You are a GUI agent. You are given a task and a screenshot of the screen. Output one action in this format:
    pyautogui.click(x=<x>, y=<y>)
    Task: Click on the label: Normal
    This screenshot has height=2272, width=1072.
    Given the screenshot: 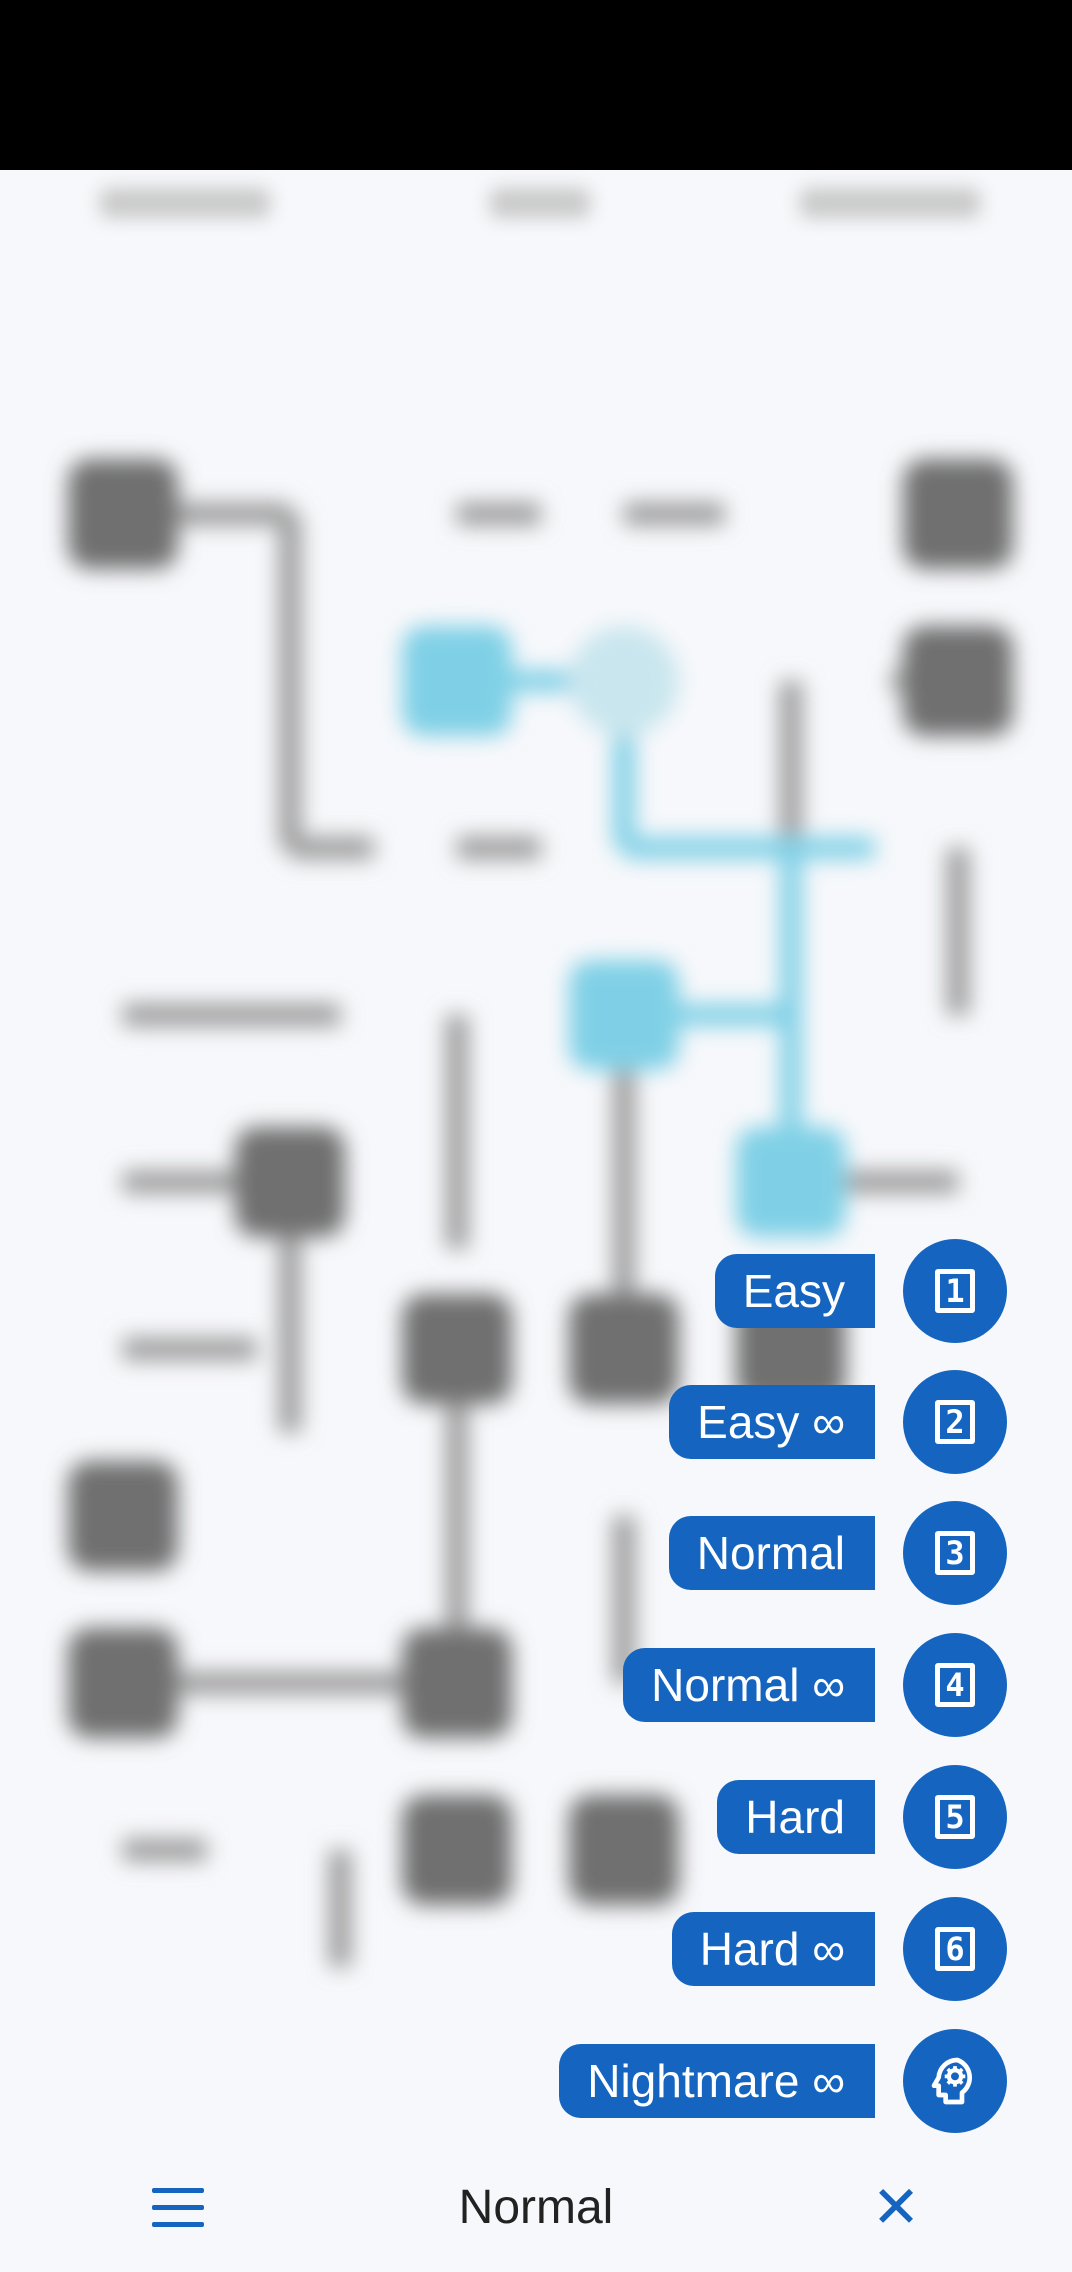 What is the action you would take?
    pyautogui.click(x=771, y=1553)
    